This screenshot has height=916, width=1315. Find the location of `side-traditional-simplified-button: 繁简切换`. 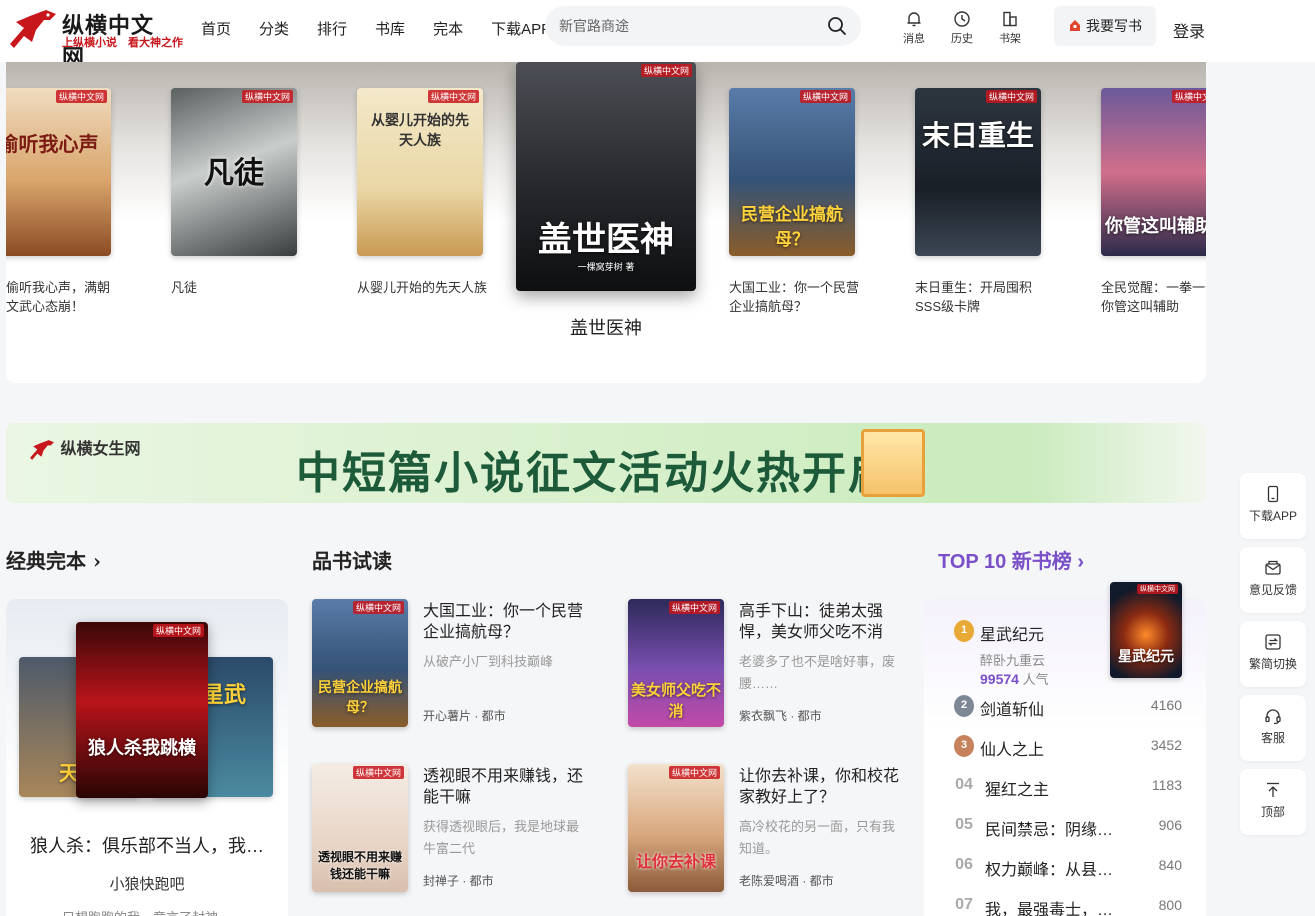

side-traditional-simplified-button: 繁简切换 is located at coordinates (1273, 654).